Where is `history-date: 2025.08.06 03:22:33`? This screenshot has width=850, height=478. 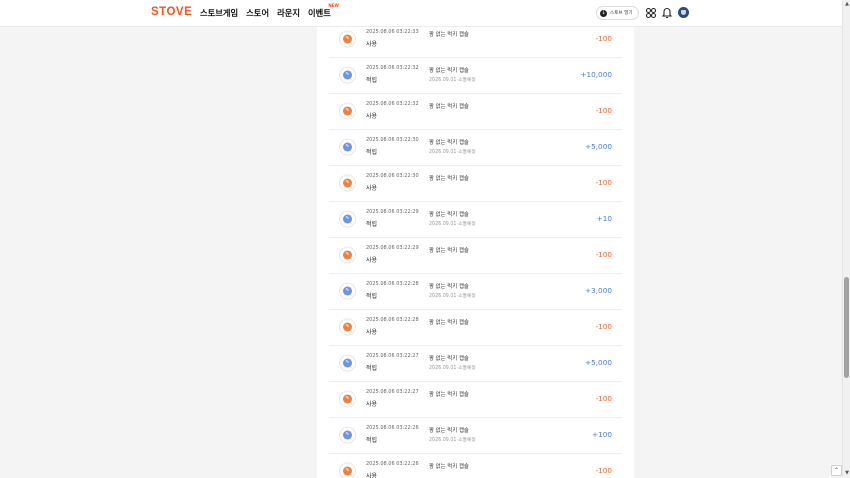
history-date: 2025.08.06 03:22:33 is located at coordinates (392, 32).